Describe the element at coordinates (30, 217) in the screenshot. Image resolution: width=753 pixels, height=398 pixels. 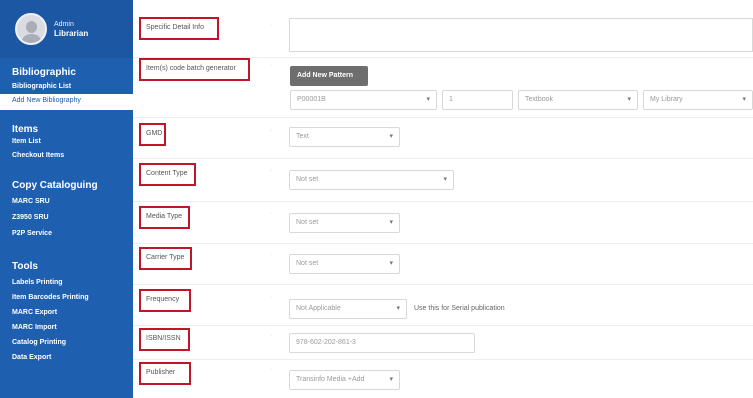
I see `nav-z3950-sru: Z3950 SRU` at that location.